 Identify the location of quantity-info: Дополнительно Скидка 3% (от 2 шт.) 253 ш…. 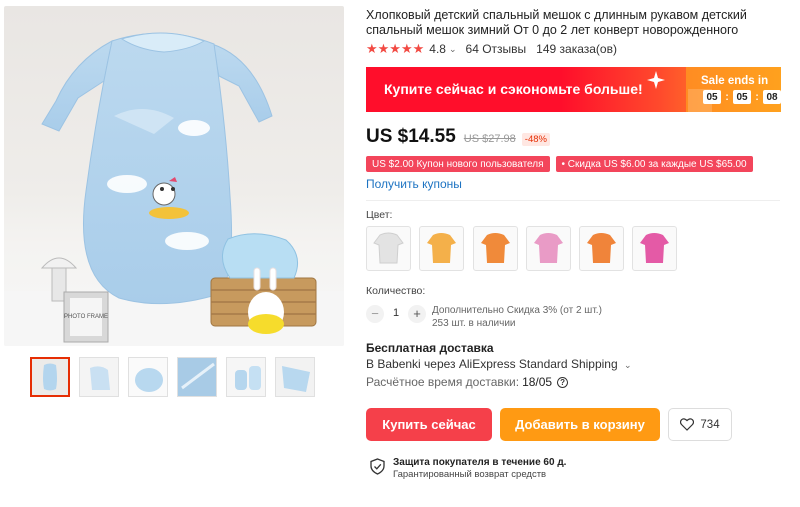
(517, 317).